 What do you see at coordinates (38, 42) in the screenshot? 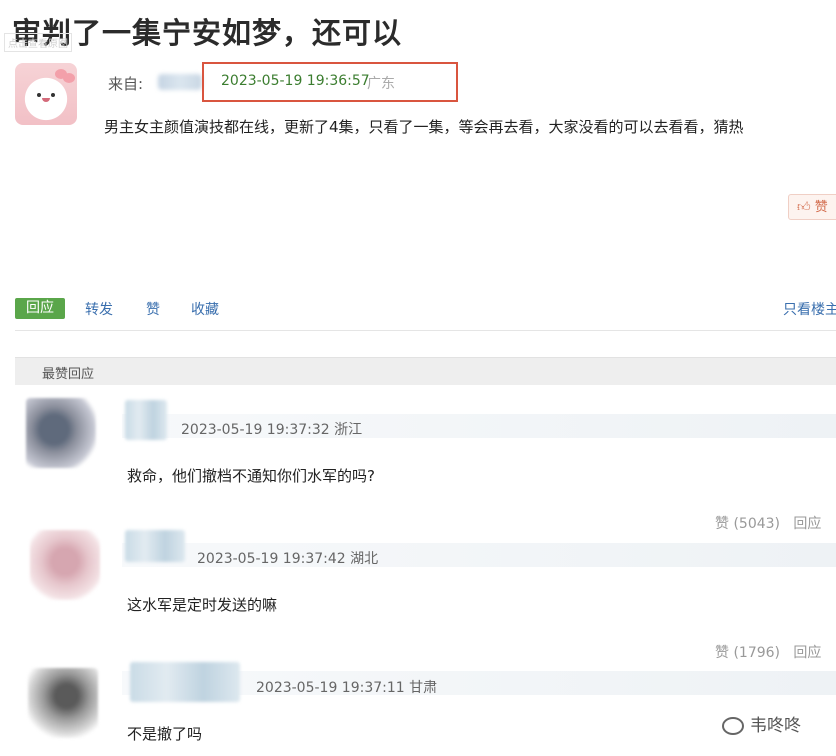
I see `view-original-watermark: 点击查看原图` at bounding box center [38, 42].